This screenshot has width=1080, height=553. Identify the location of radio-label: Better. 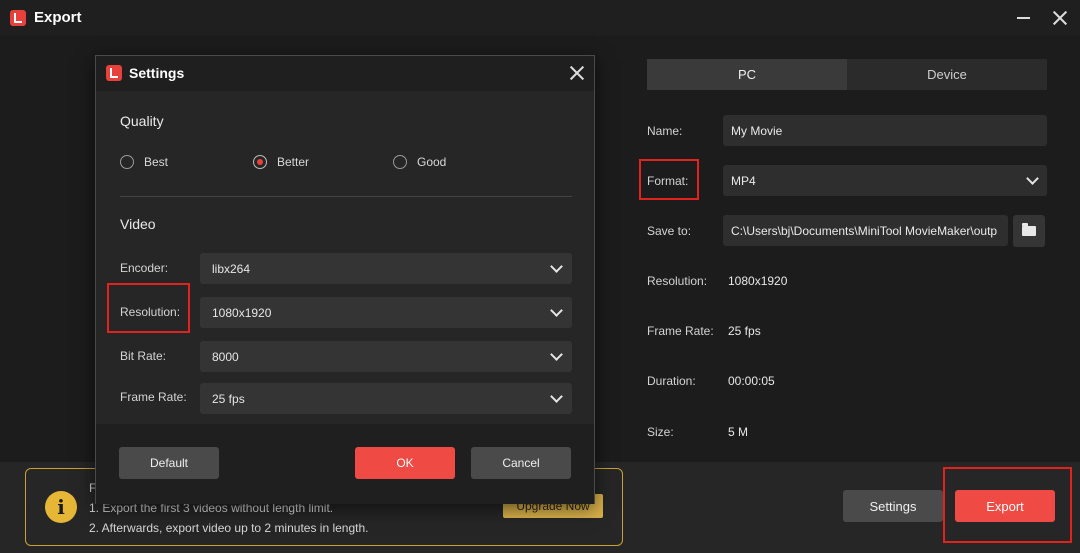
(293, 162).